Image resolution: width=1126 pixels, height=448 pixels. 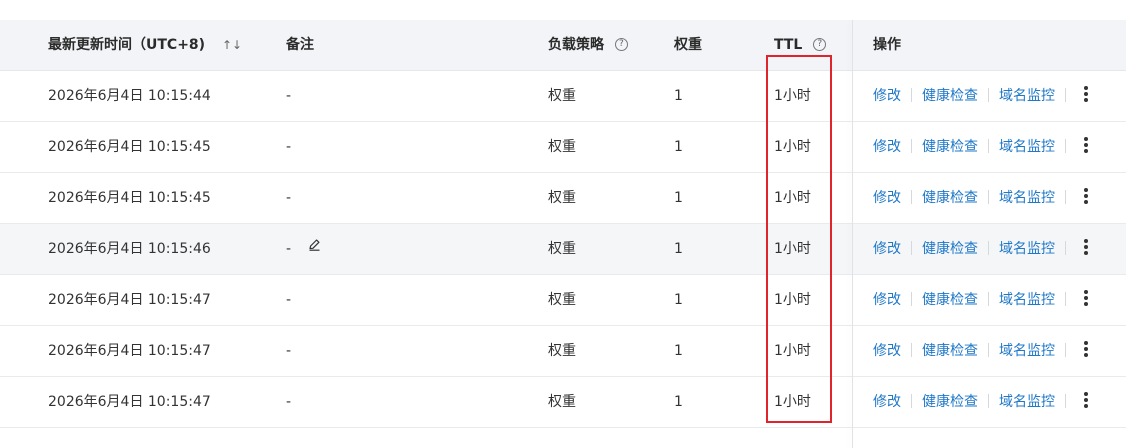 I want to click on header-ttl-label: TTL, so click(x=788, y=45).